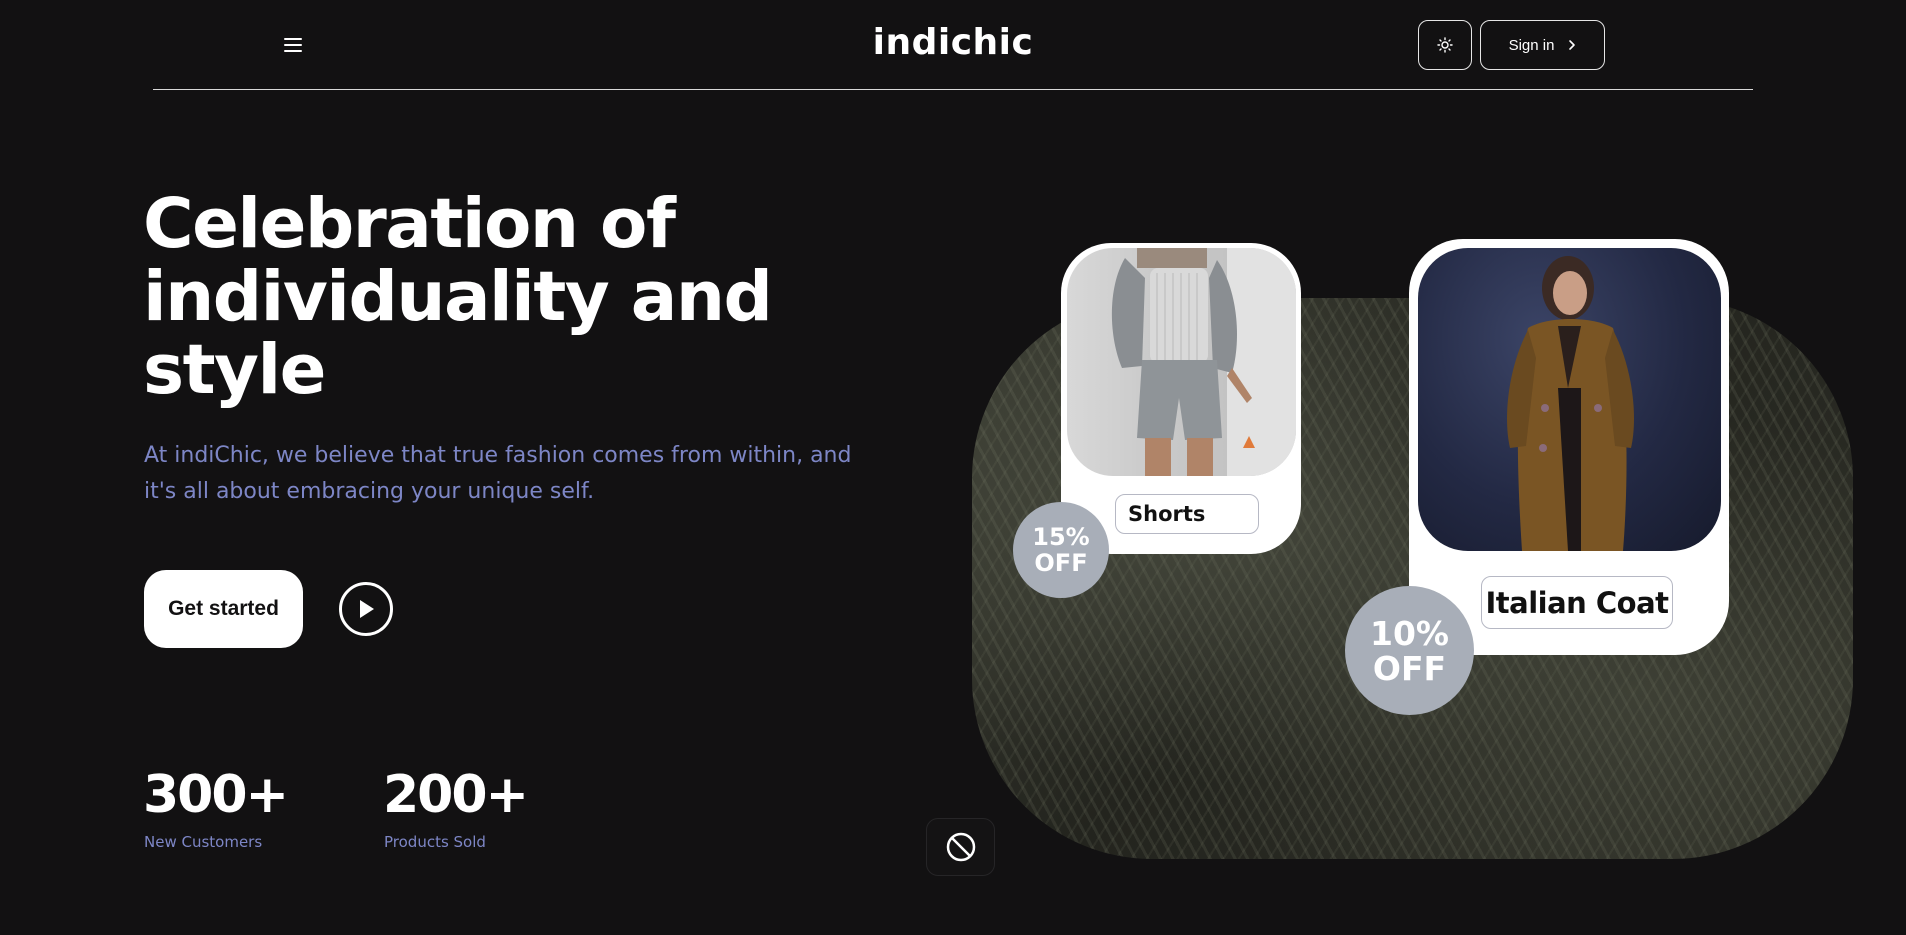 The image size is (1906, 935). I want to click on product-name-italian-coat: Italian Coat, so click(1577, 602).